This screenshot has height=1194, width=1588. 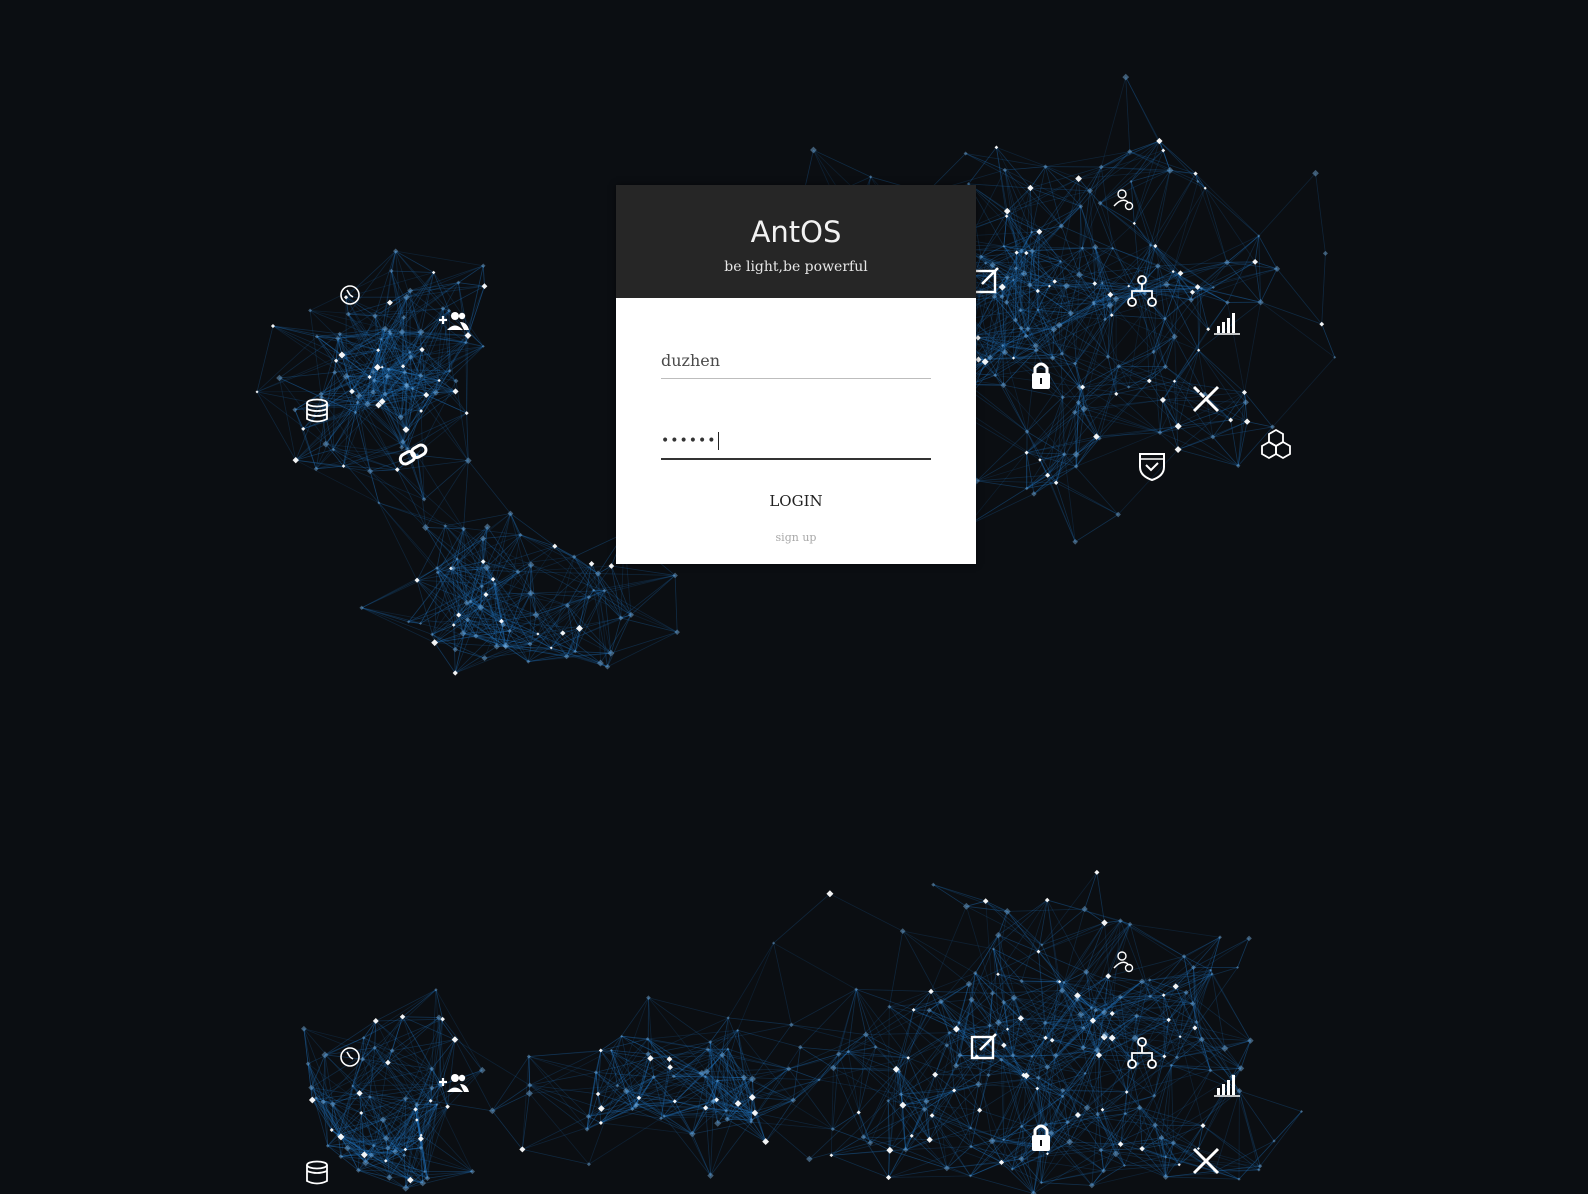 I want to click on shield-icon, so click(x=1152, y=466).